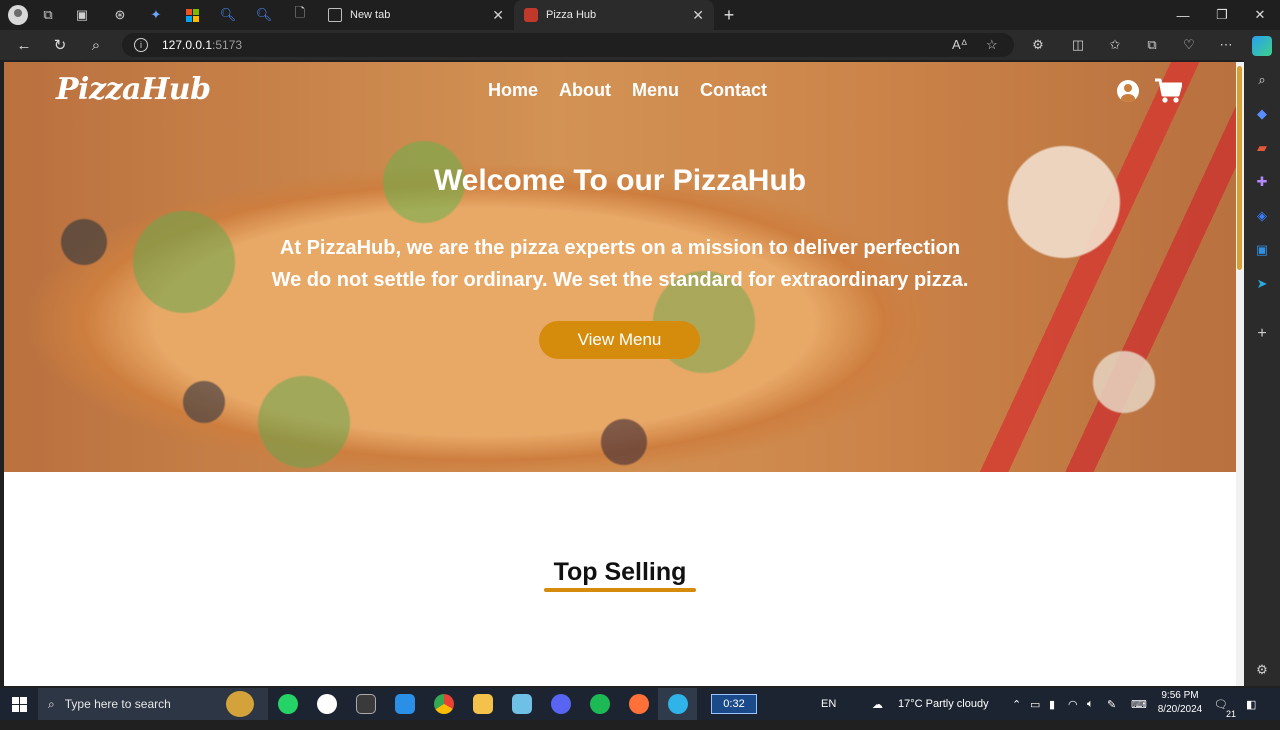 The width and height of the screenshot is (1280, 730). Describe the element at coordinates (560, 704) in the screenshot. I see `discord-icon` at that location.